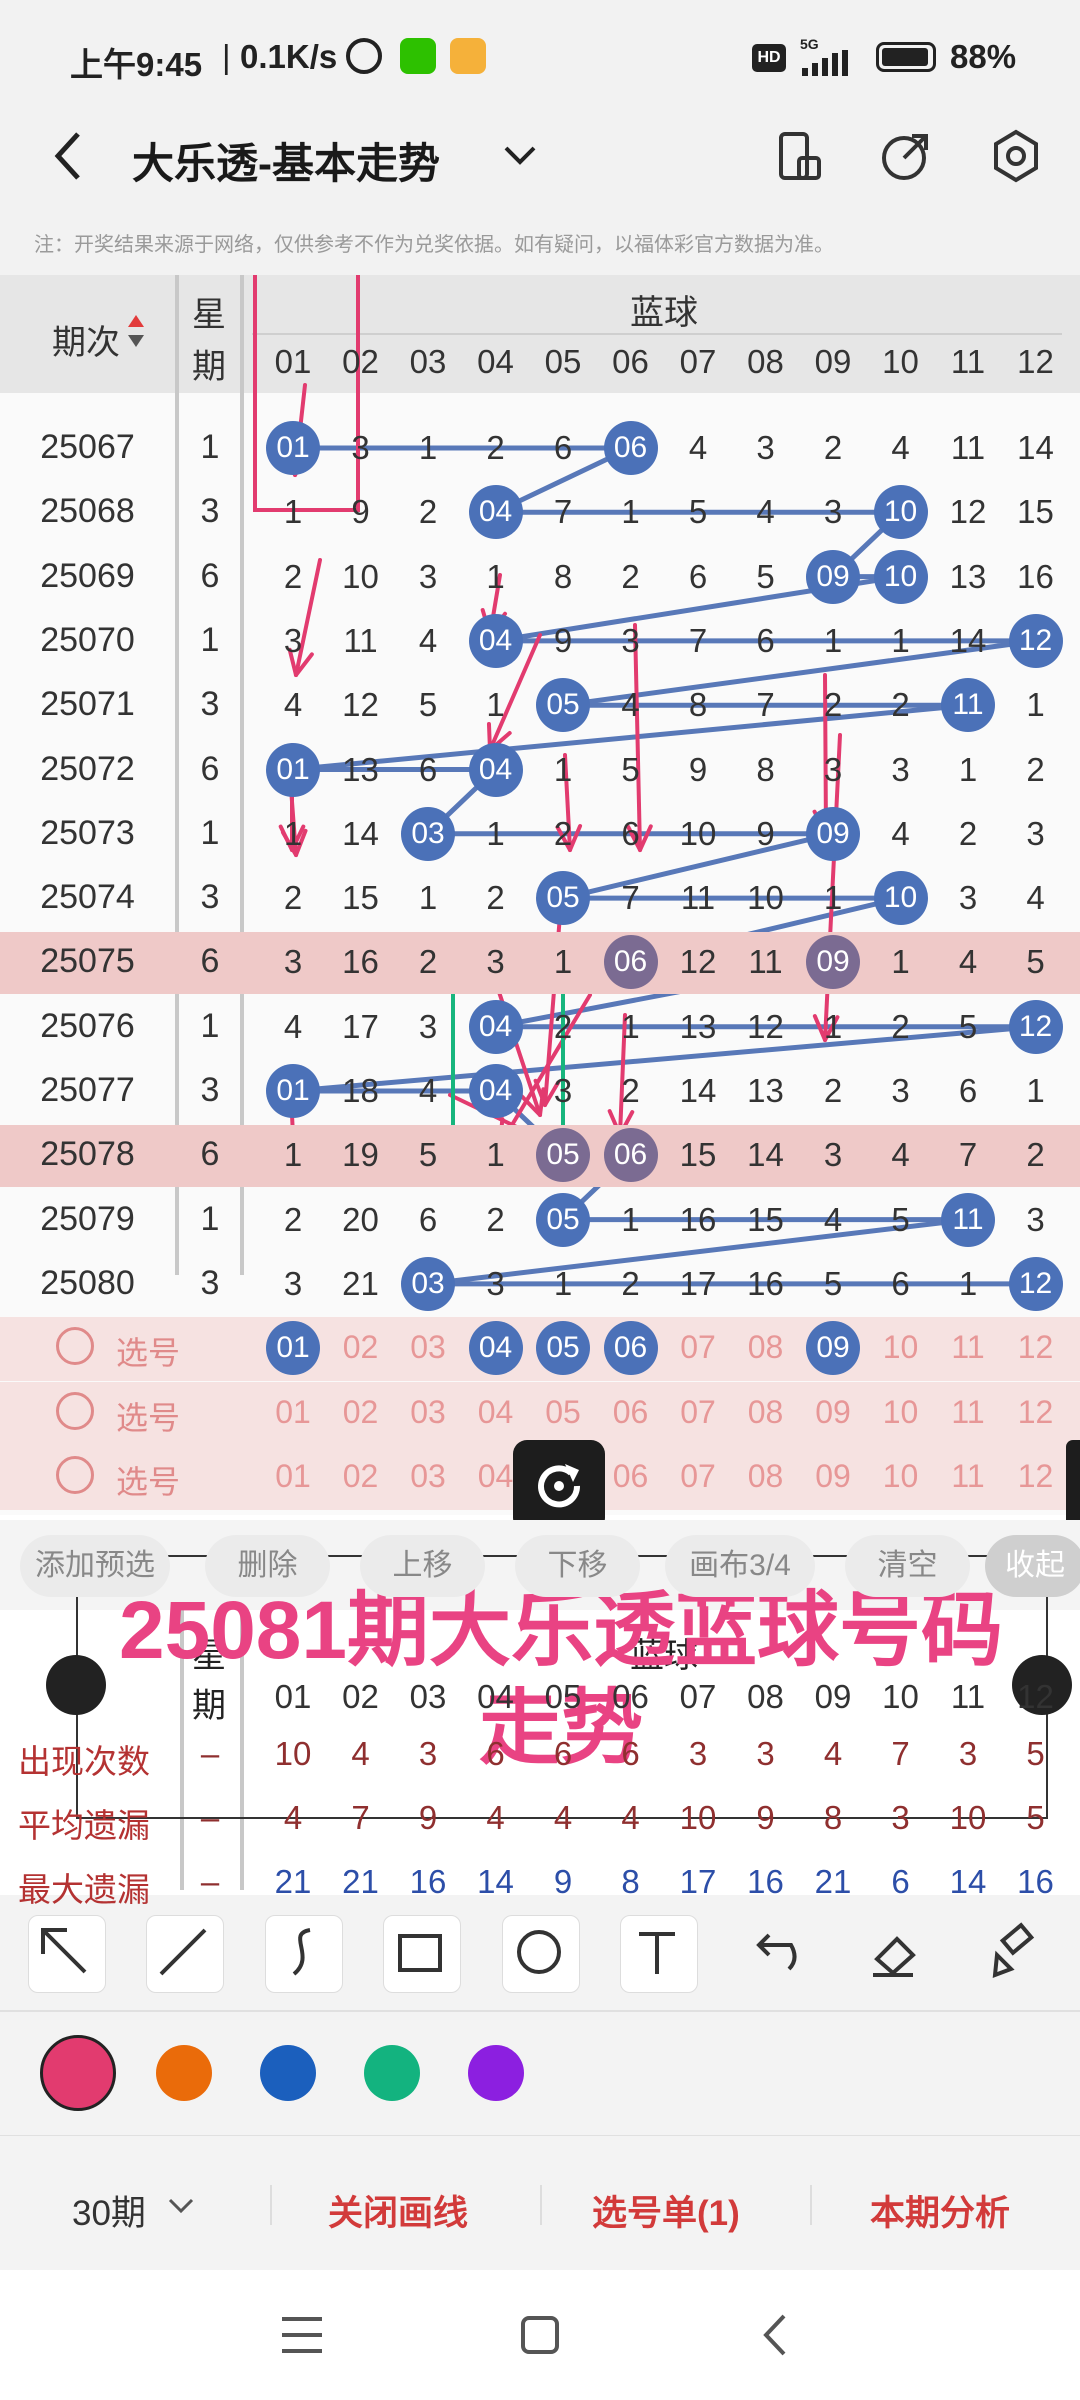 This screenshot has height=2400, width=1080. What do you see at coordinates (906, 156) in the screenshot?
I see `share-icon` at bounding box center [906, 156].